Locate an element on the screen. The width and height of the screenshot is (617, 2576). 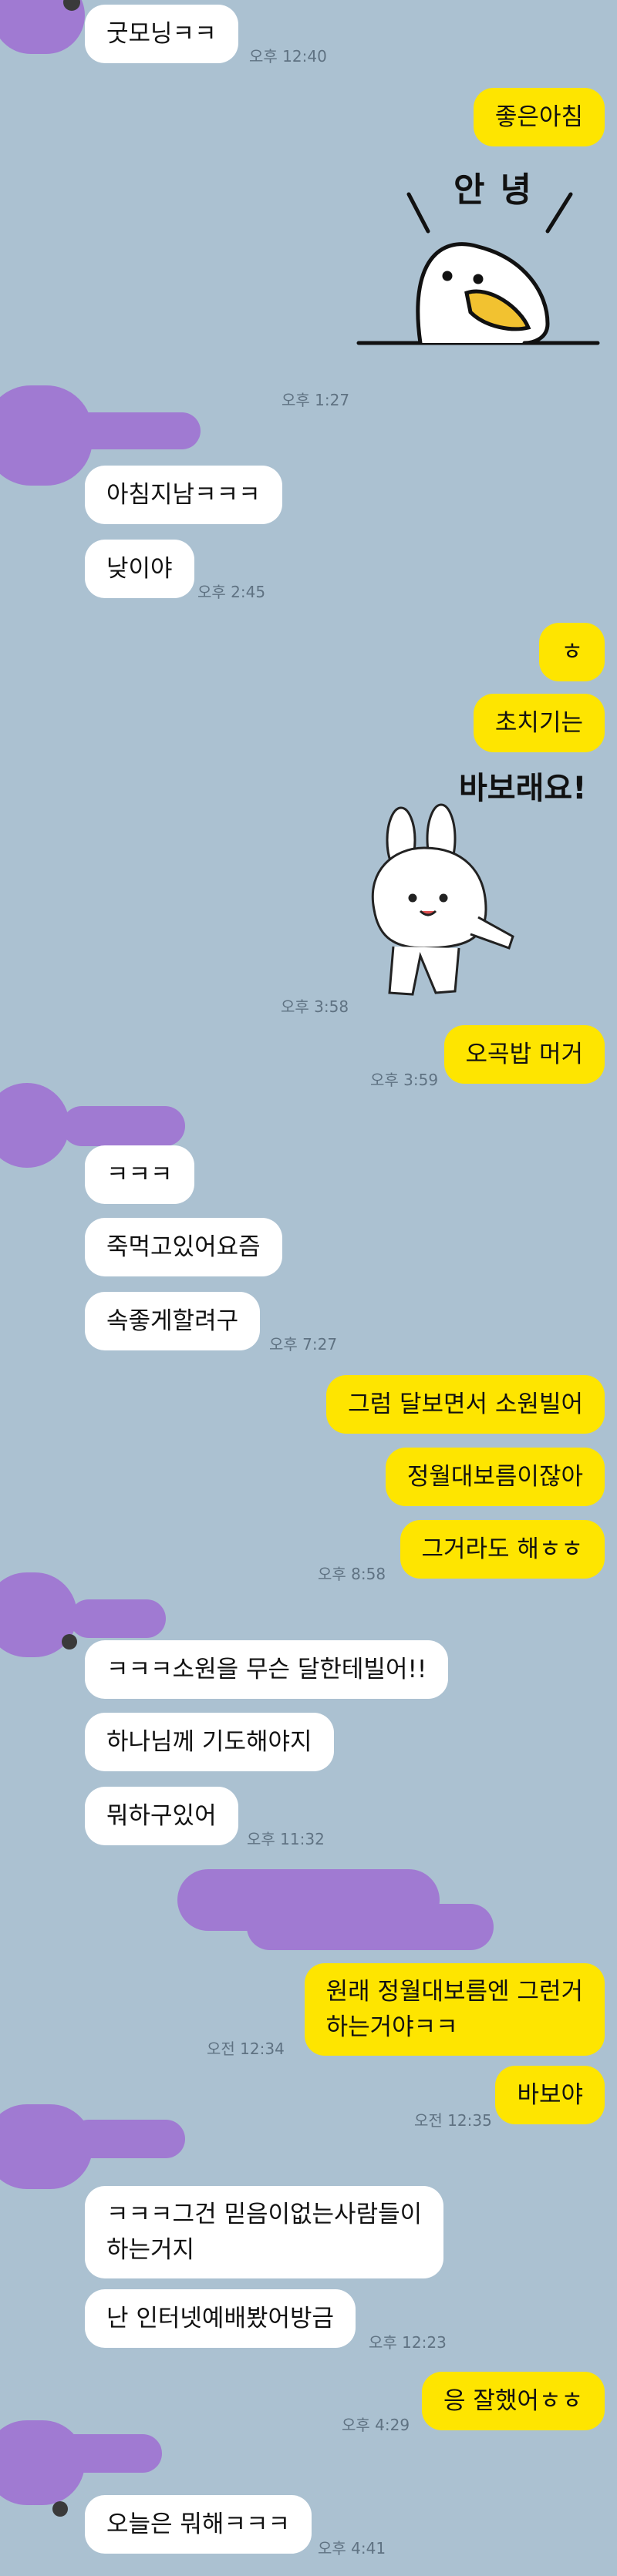
message-time: 오후 11:32 is located at coordinates (286, 1839).